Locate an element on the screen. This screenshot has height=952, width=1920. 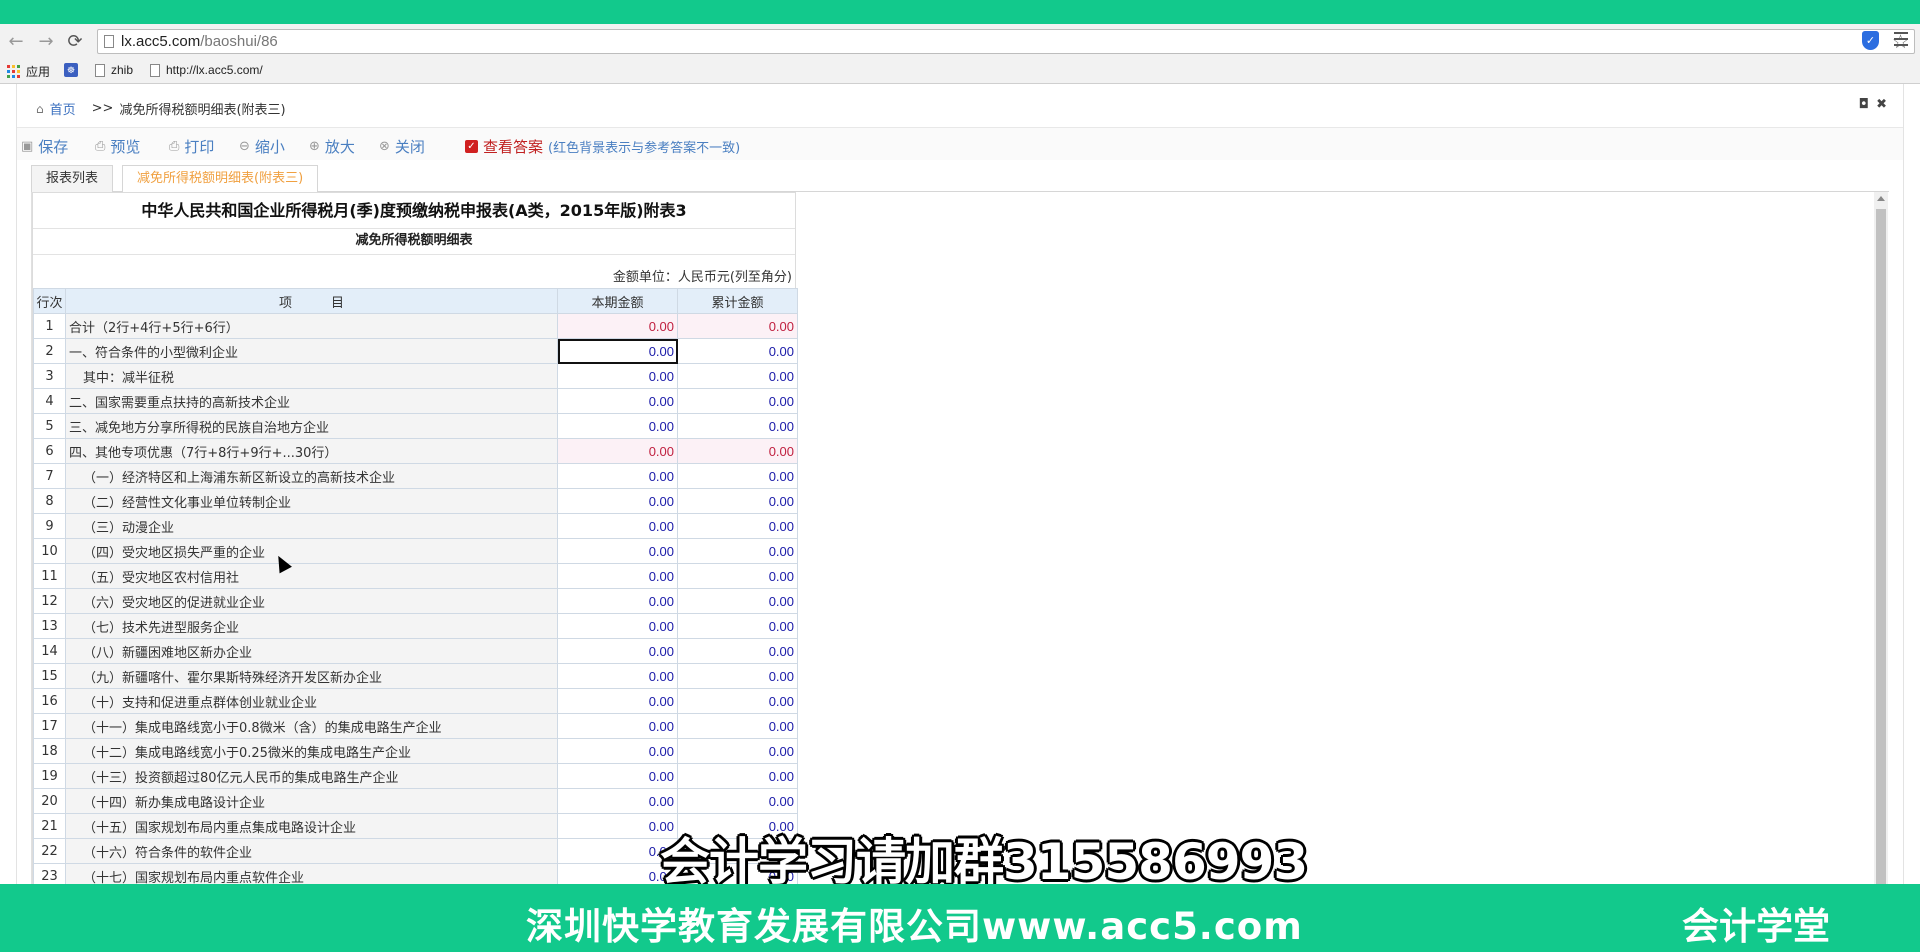
company-text: 深圳快学教育发展有限公司www.acc5.com is located at coordinates (914, 926).